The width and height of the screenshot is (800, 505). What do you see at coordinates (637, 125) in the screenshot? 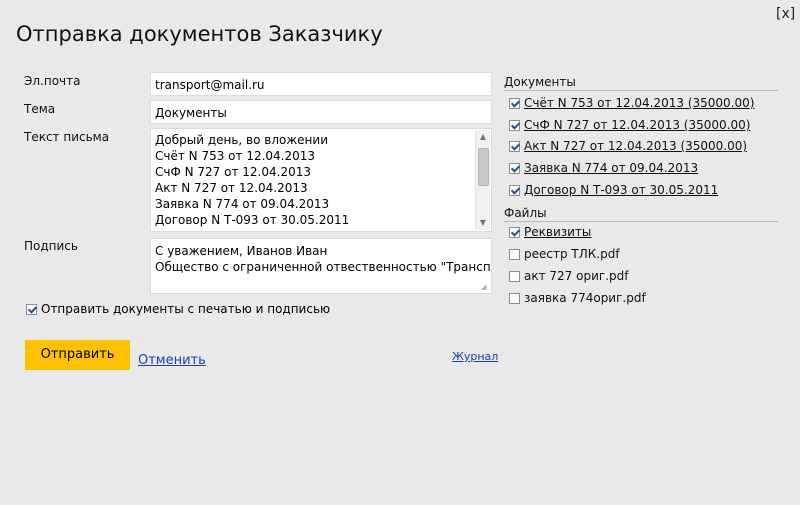
I see `document-link: СчФ N 727 от 12.04.2013 (35000.00)` at bounding box center [637, 125].